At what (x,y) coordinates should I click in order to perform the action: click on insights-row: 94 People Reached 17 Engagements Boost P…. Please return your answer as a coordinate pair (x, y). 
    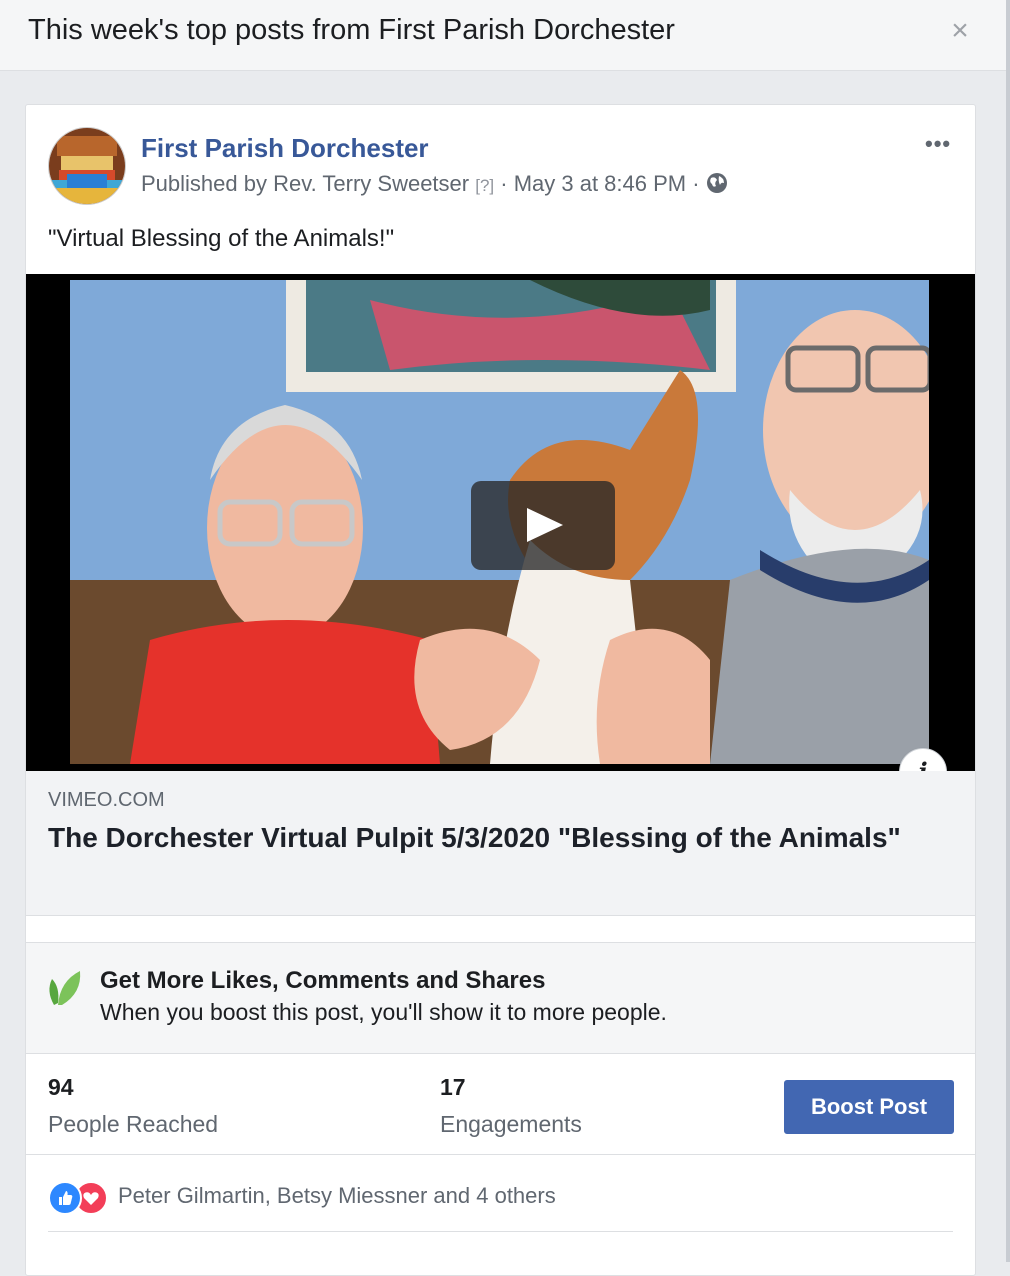
    Looking at the image, I should click on (500, 1104).